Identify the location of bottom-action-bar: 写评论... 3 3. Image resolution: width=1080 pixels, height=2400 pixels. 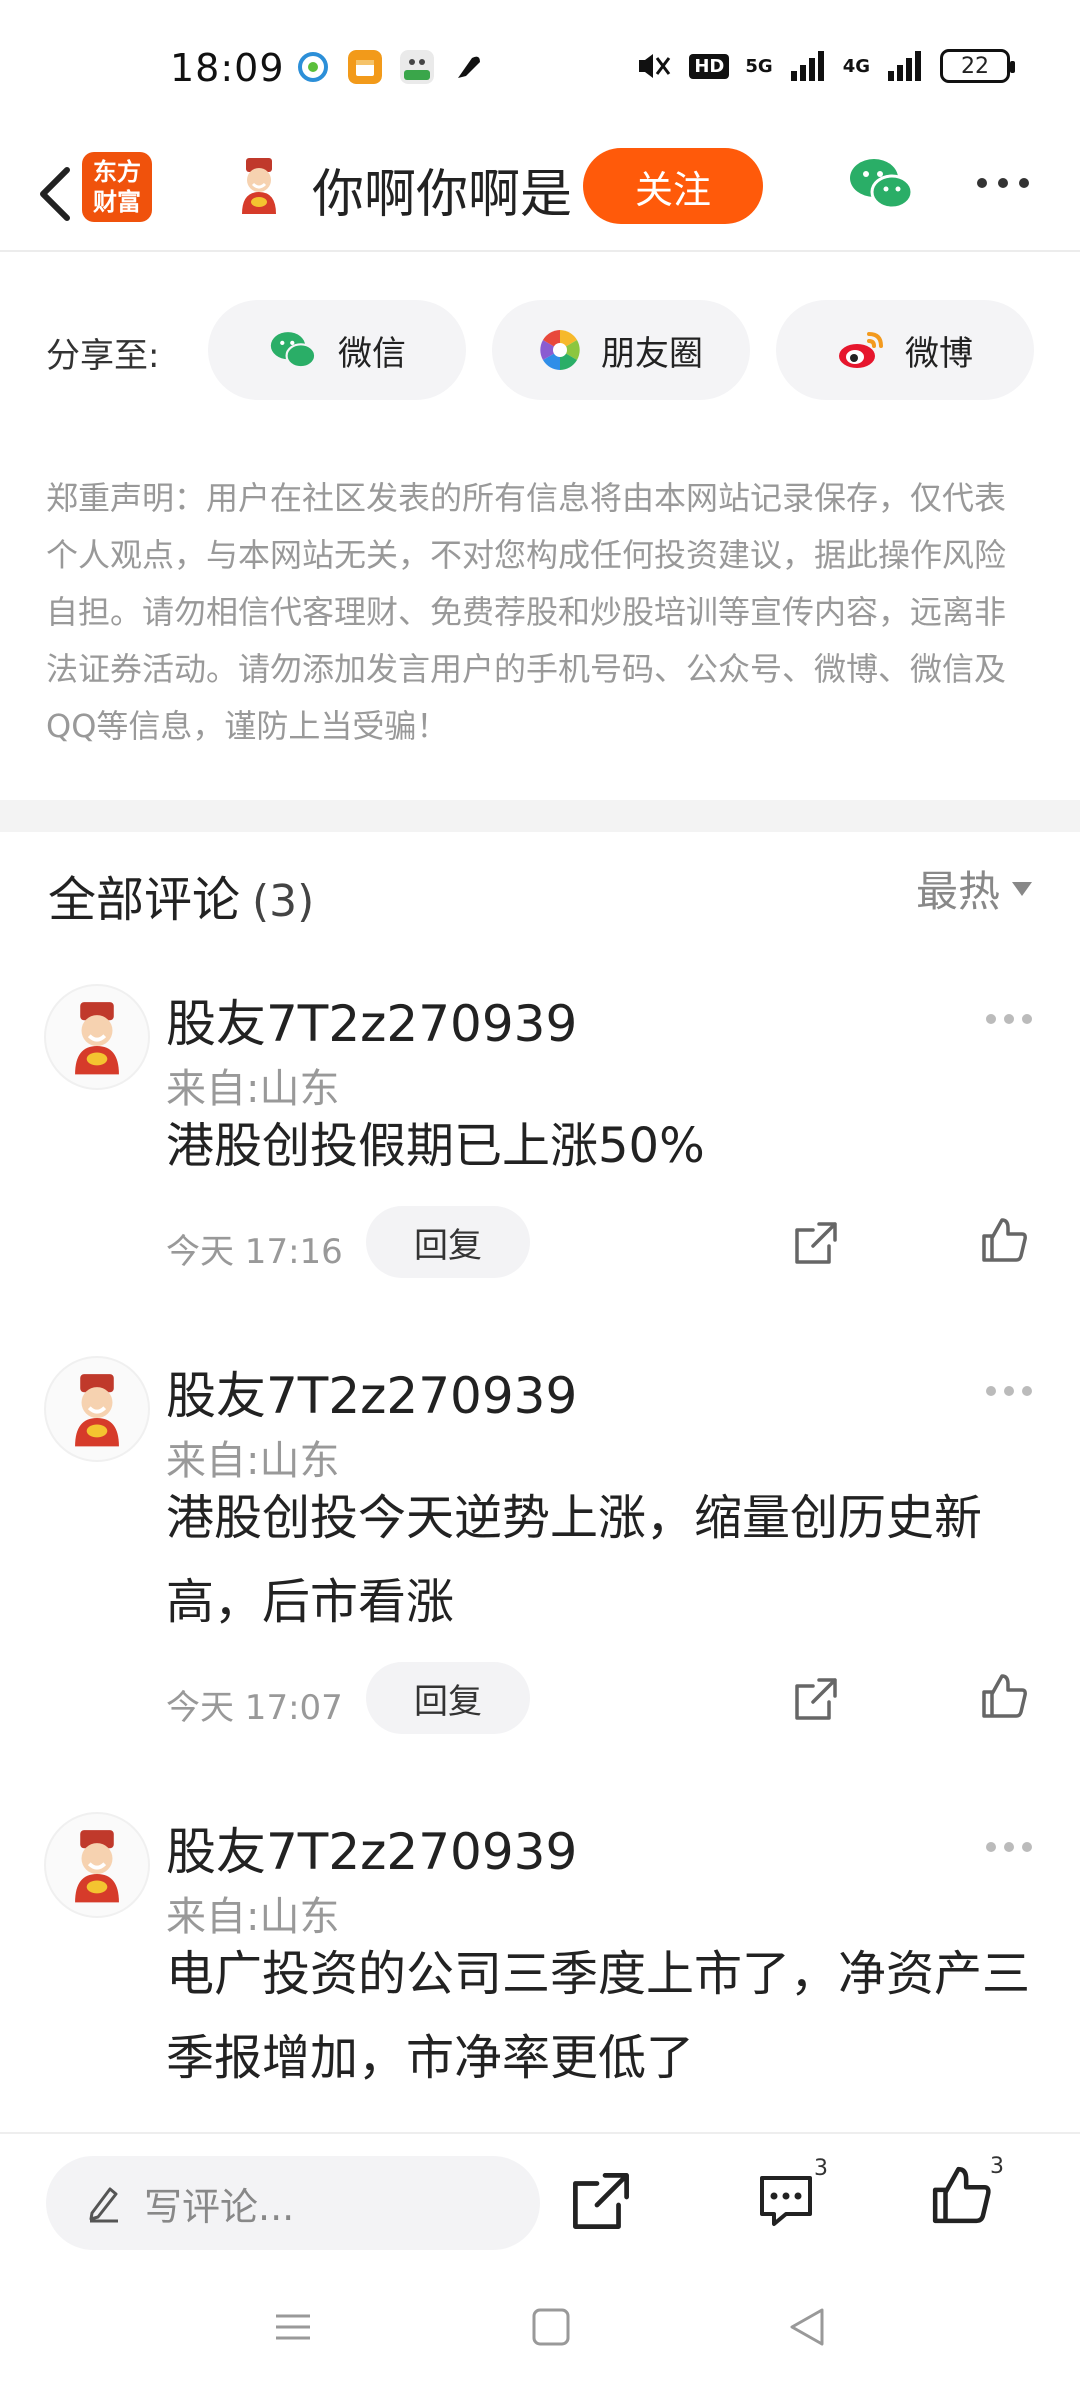
(540, 2202).